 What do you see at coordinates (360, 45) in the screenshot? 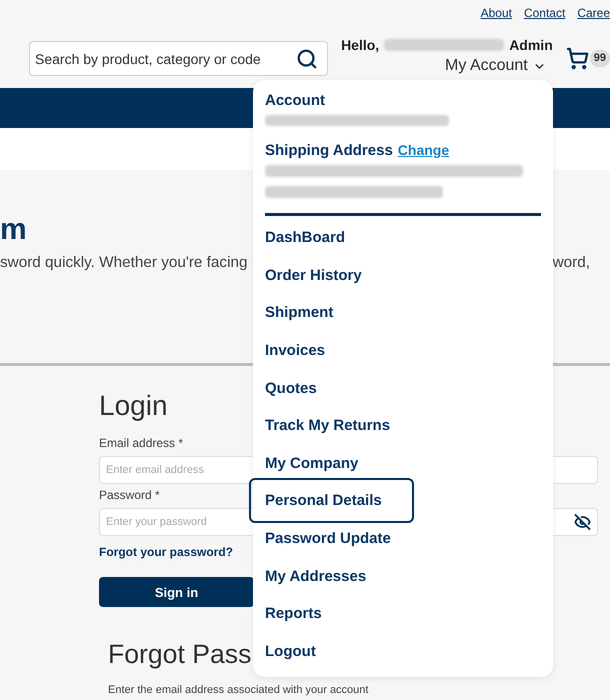
I see `greeting-text: Hello,` at bounding box center [360, 45].